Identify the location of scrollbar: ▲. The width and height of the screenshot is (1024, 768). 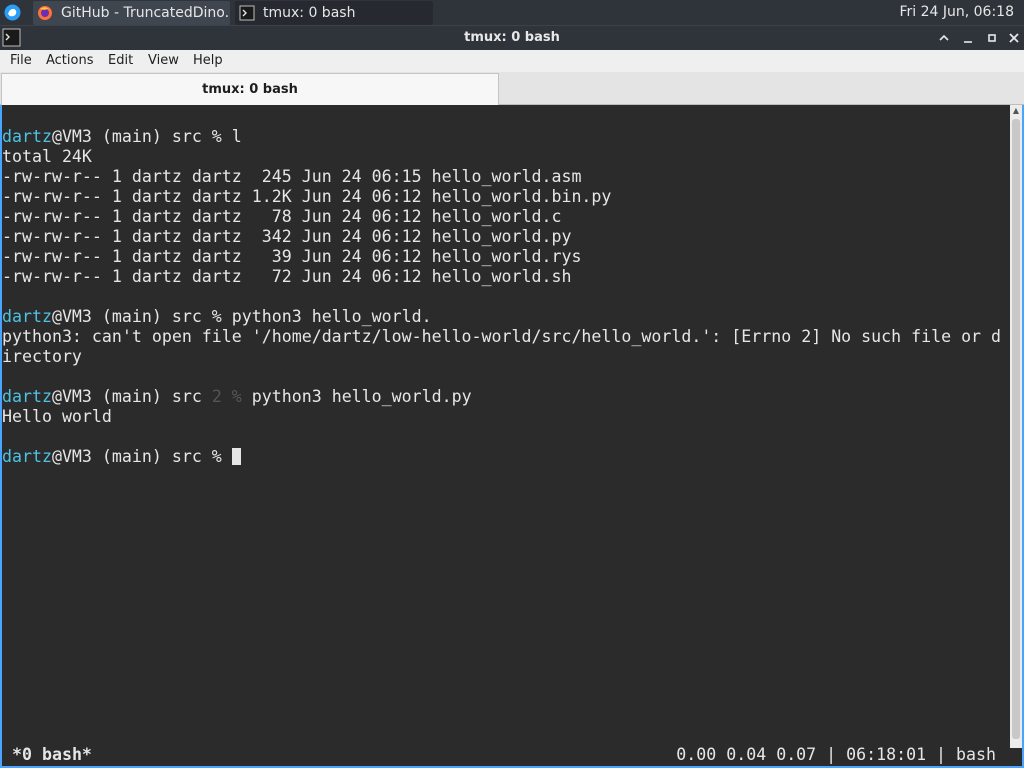
(1016, 426).